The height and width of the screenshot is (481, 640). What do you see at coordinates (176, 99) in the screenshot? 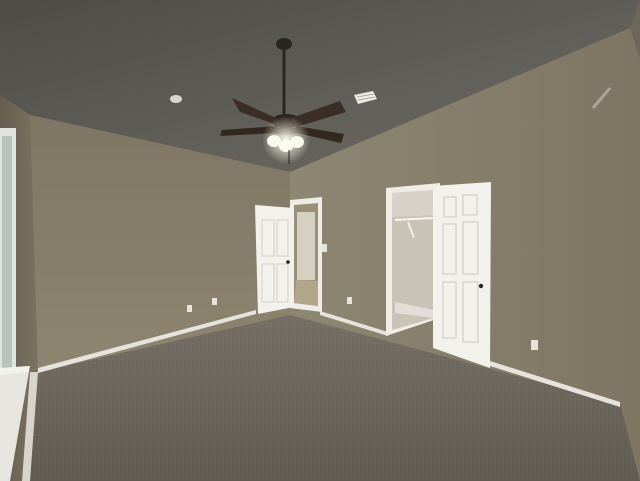
I see `smoke-detector` at bounding box center [176, 99].